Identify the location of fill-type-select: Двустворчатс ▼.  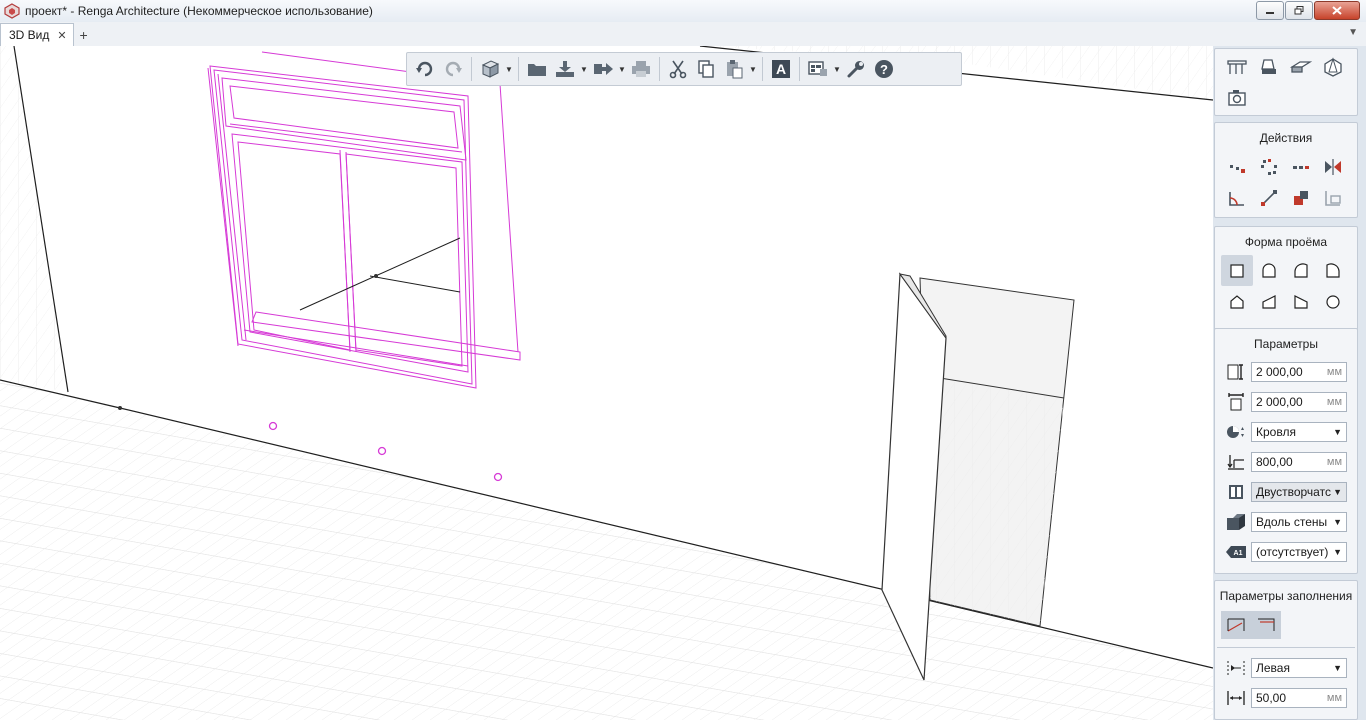
(1299, 492).